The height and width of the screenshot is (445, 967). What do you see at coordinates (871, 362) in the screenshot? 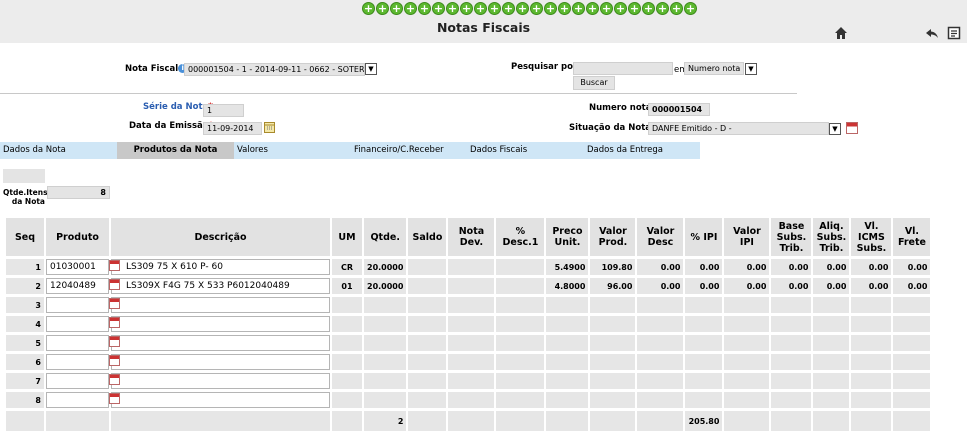
I see `cell-icms-st` at bounding box center [871, 362].